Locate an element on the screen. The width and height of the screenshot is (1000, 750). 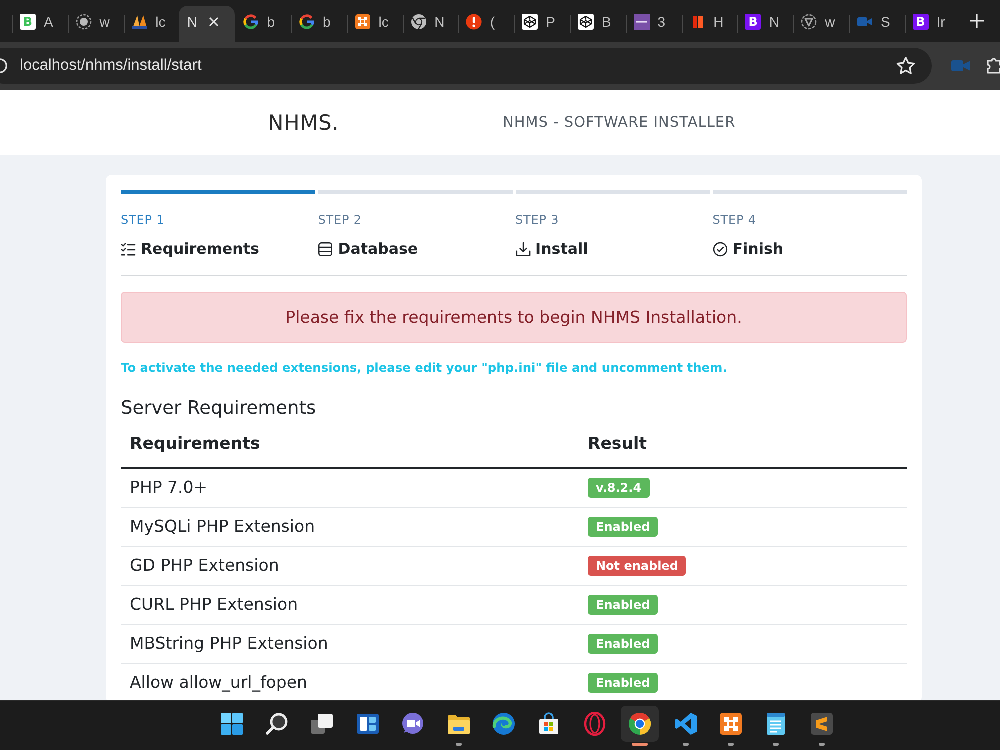
site-title: NHMS - SOFTWARE INSTALLER is located at coordinates (619, 122).